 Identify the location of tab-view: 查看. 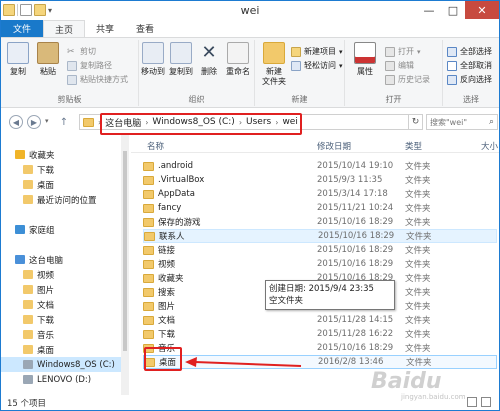
(145, 28).